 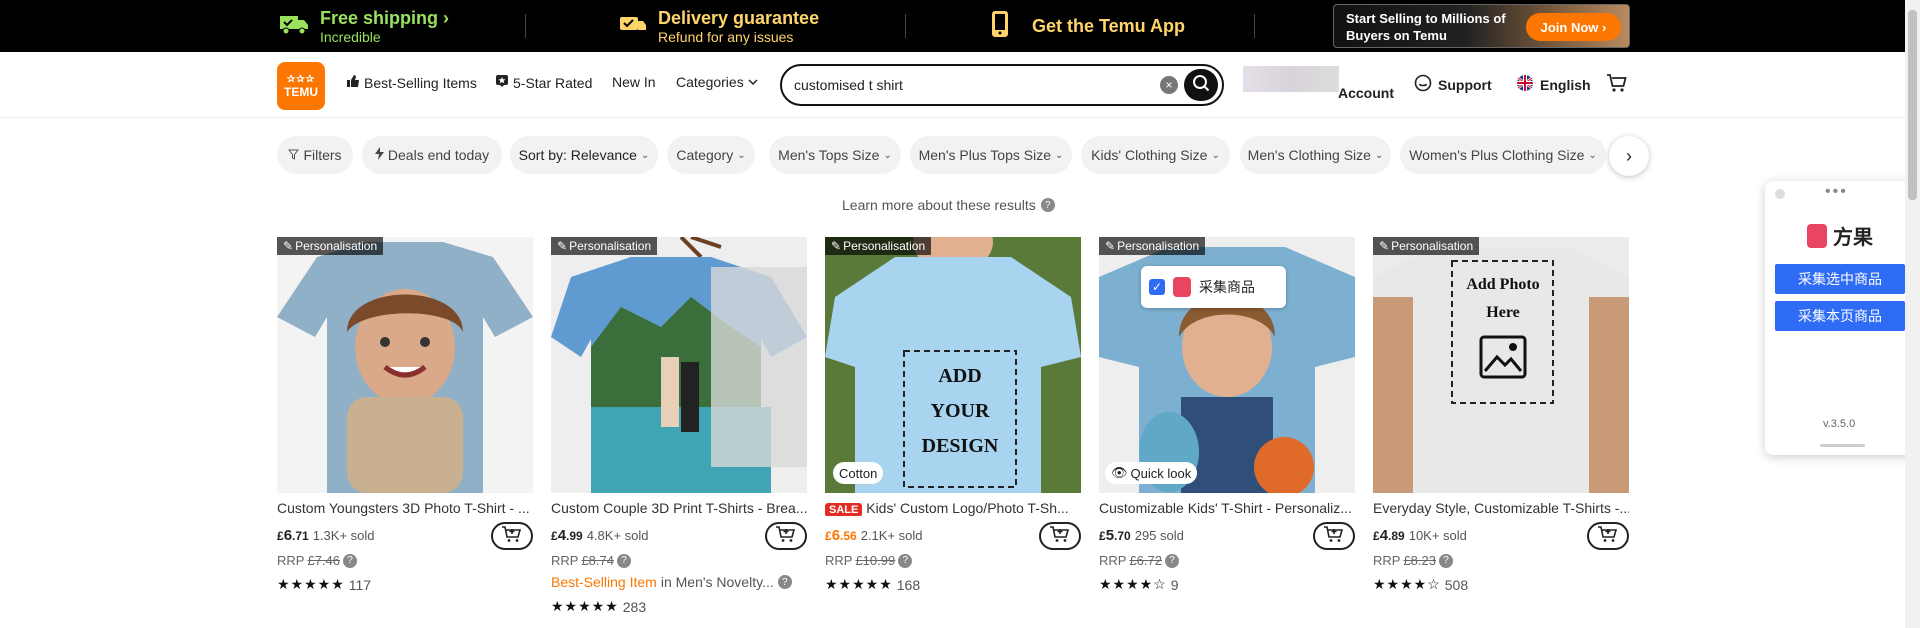 I want to click on category-dropdown: Category ⌄, so click(x=711, y=155).